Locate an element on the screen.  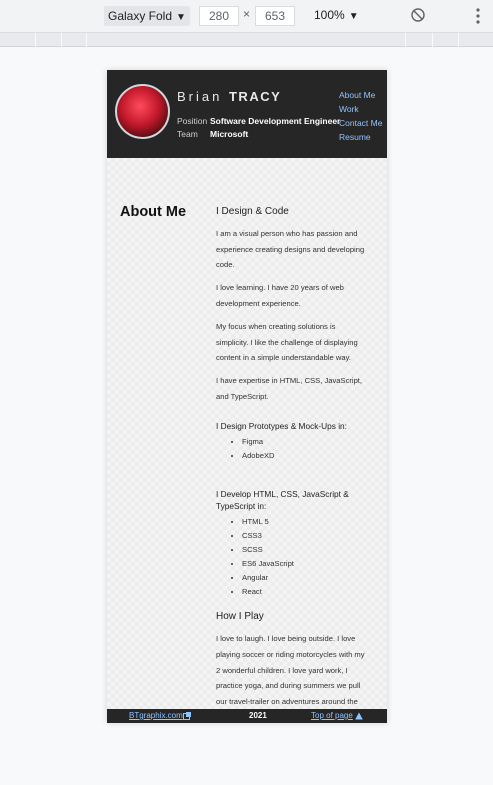
arrow-up-icon is located at coordinates (359, 716).